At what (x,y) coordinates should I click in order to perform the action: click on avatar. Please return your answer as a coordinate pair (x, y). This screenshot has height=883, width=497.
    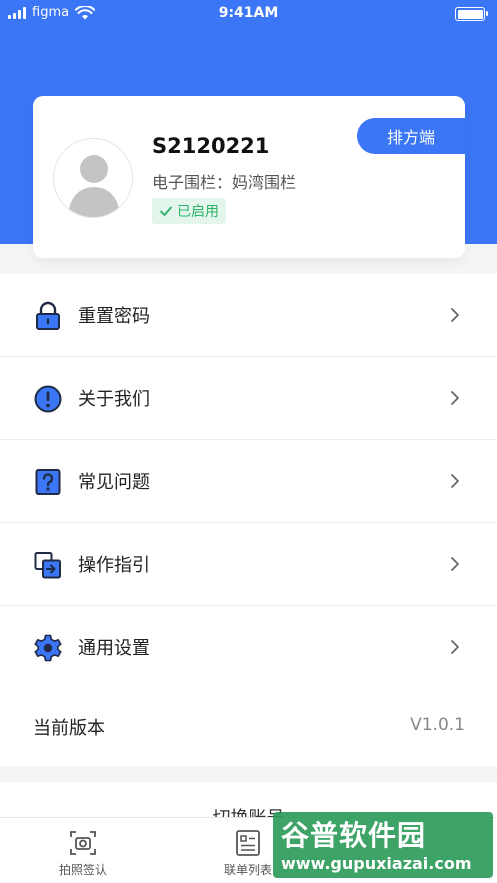
    Looking at the image, I should click on (93, 178).